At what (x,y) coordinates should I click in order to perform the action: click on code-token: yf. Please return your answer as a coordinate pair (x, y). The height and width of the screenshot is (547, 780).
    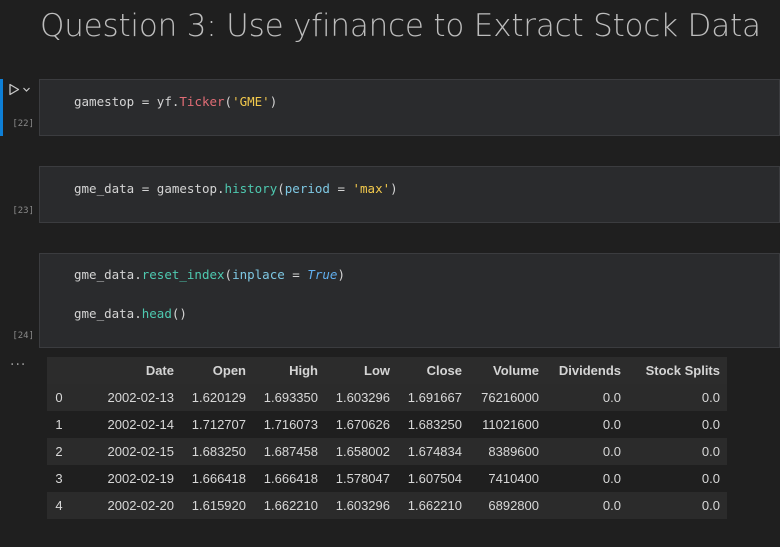
    Looking at the image, I should click on (164, 101).